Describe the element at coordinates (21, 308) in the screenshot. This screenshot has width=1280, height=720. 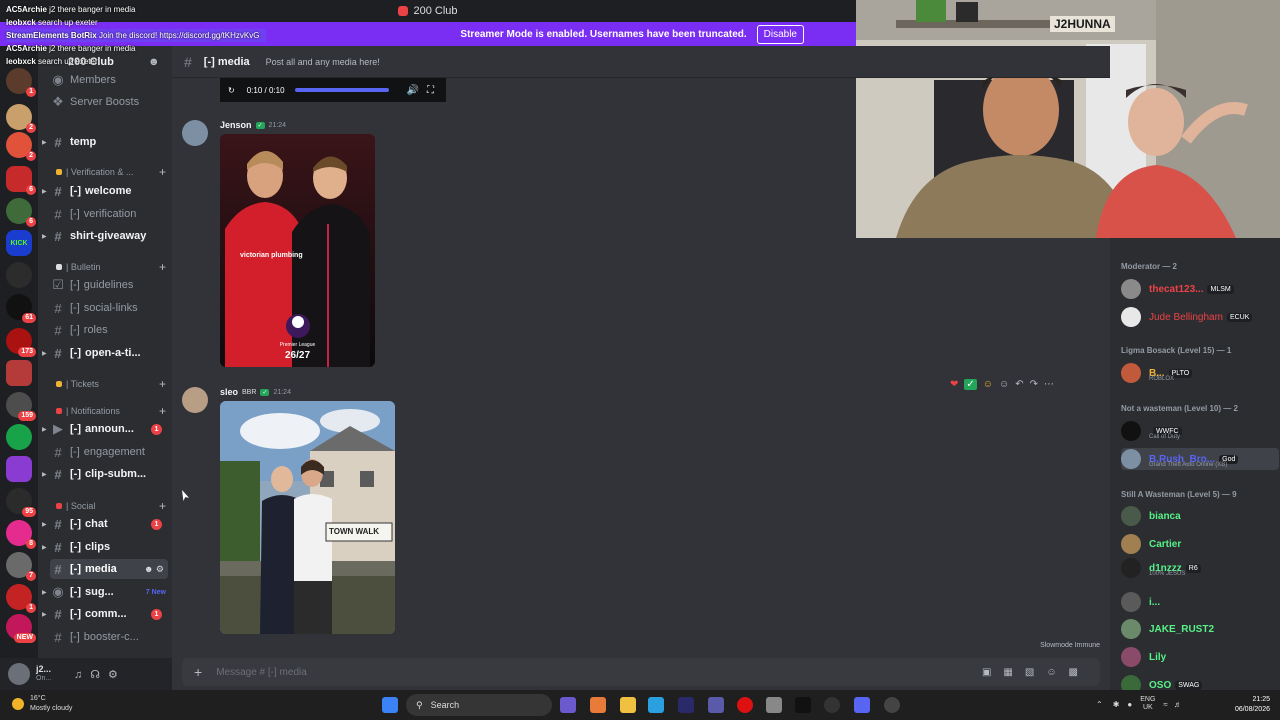
I see `server-icon: 61` at that location.